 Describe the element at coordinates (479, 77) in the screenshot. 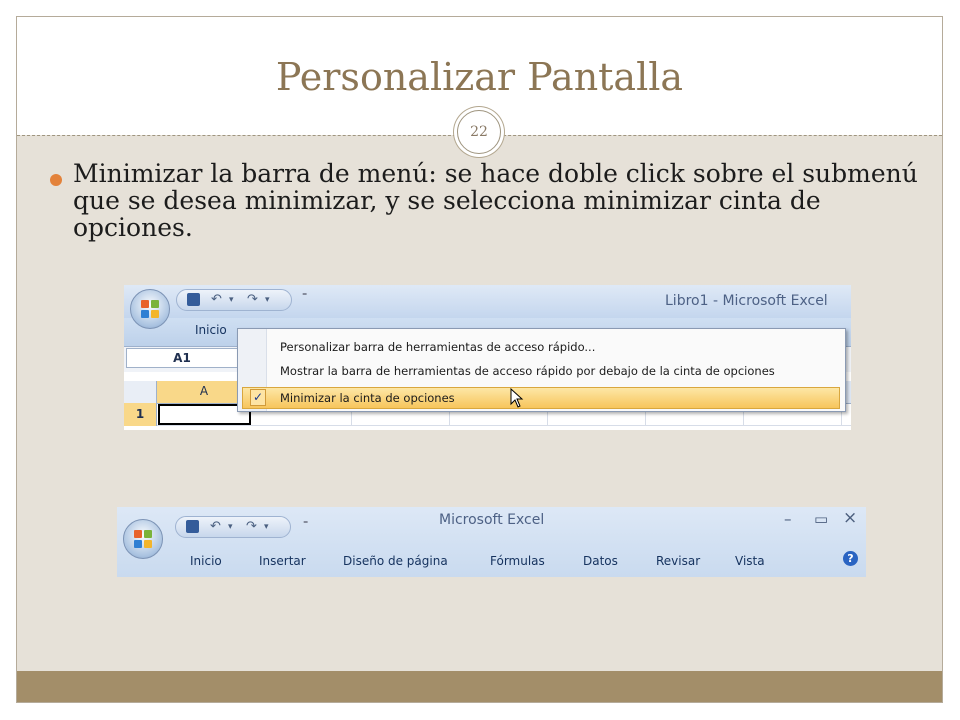

I see `slide-title: Personalizar Pantalla` at that location.